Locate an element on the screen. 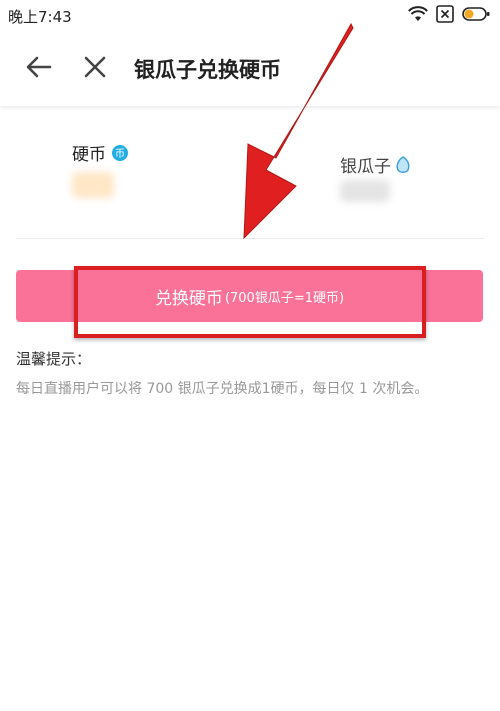 The width and height of the screenshot is (500, 711). exchange-rate-label: (700银瓜子=1硬币) is located at coordinates (284, 298).